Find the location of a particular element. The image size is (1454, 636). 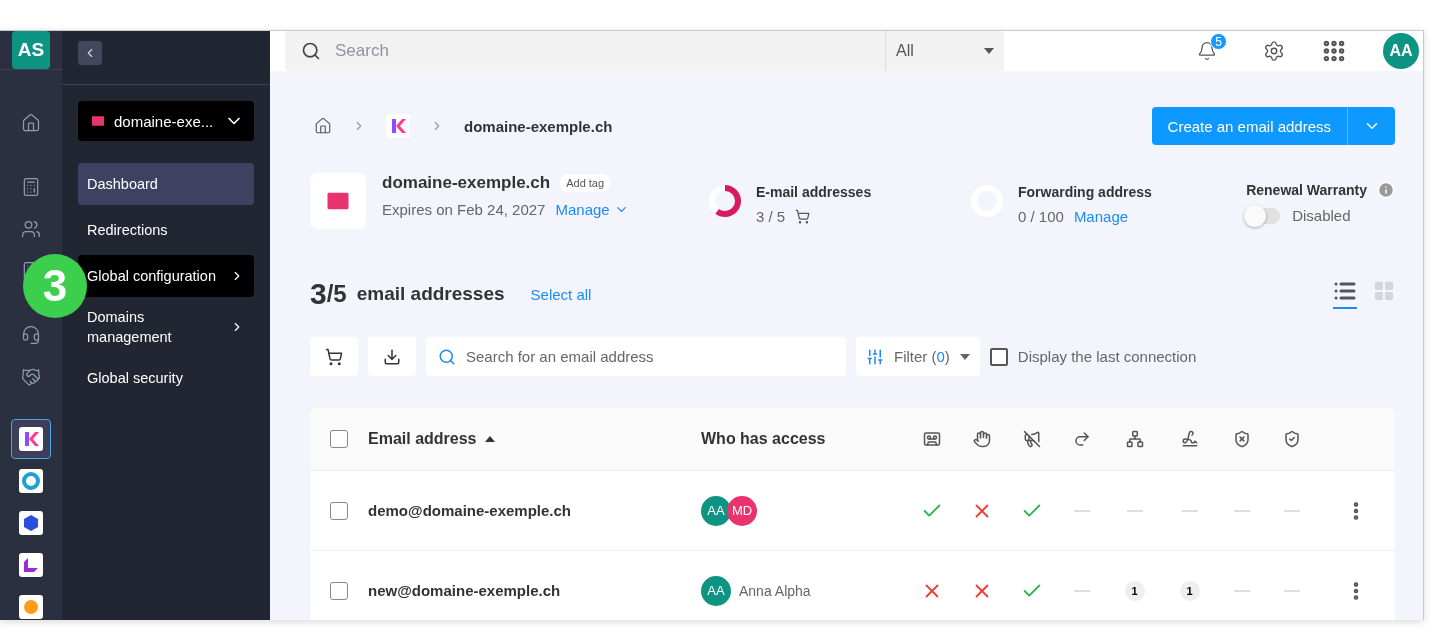

cart-button is located at coordinates (334, 356).